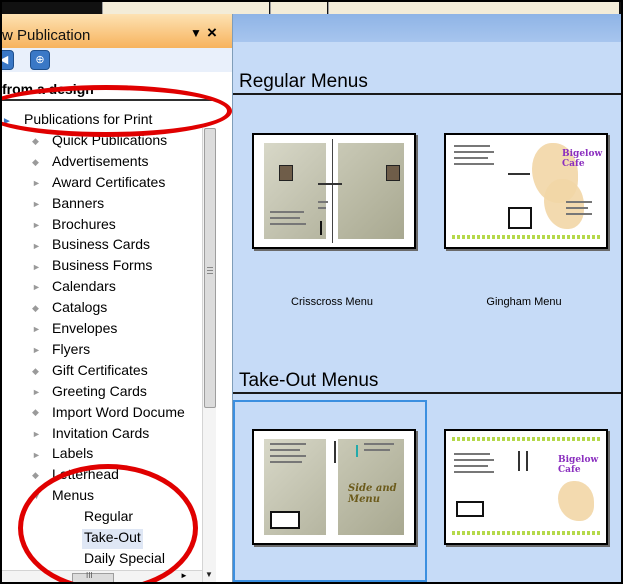 The width and height of the screenshot is (623, 584). What do you see at coordinates (371, 191) in the screenshot?
I see `menu-panel-right` at bounding box center [371, 191].